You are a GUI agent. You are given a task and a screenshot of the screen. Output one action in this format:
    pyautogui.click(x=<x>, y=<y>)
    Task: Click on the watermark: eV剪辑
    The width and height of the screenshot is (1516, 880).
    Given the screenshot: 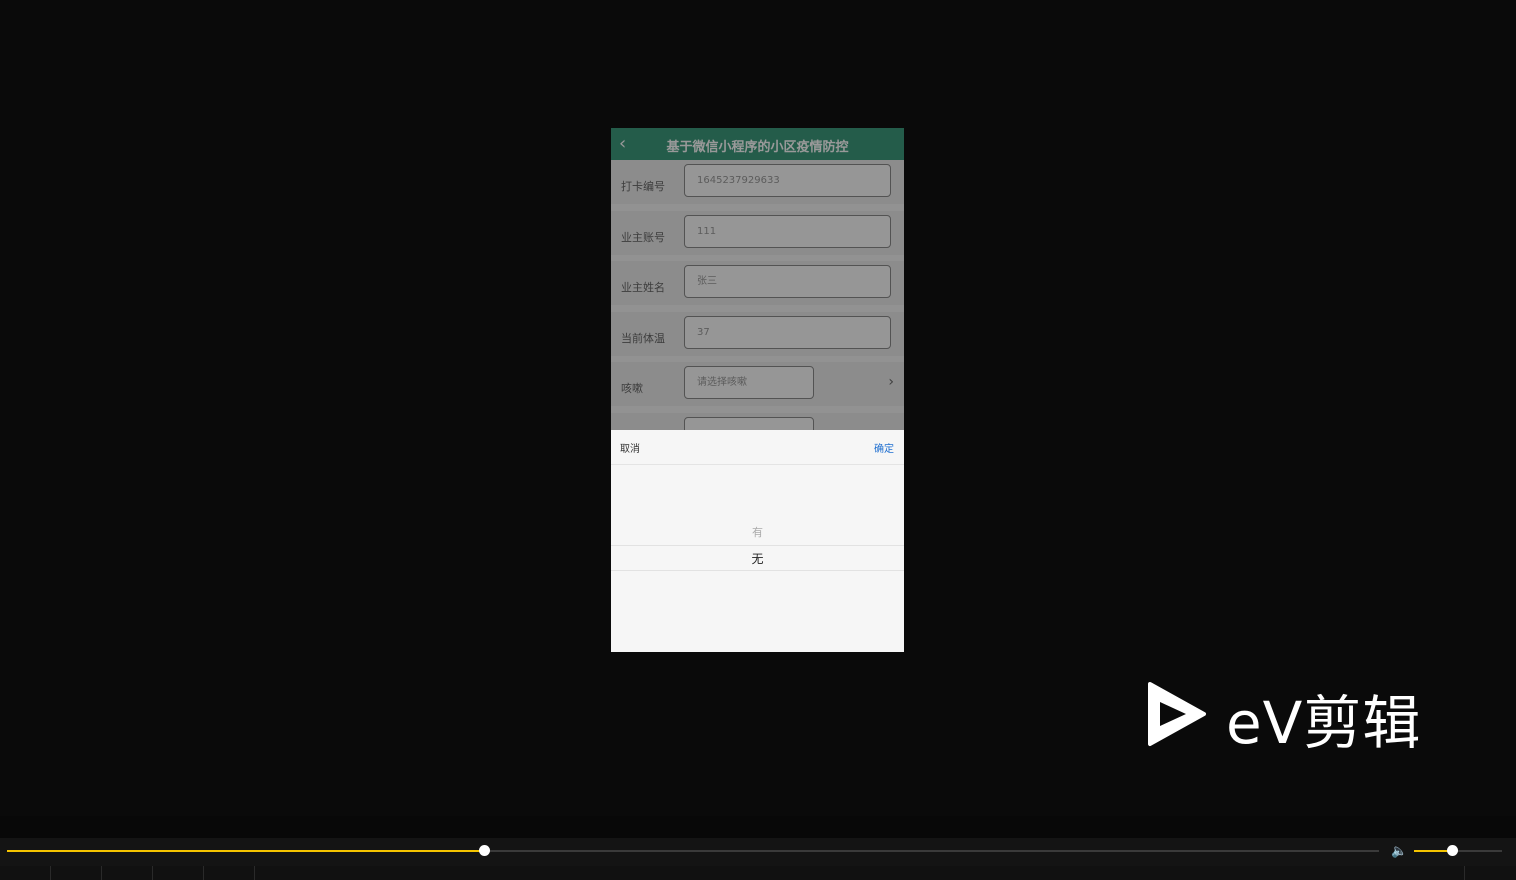 What is the action you would take?
    pyautogui.click(x=1291, y=718)
    